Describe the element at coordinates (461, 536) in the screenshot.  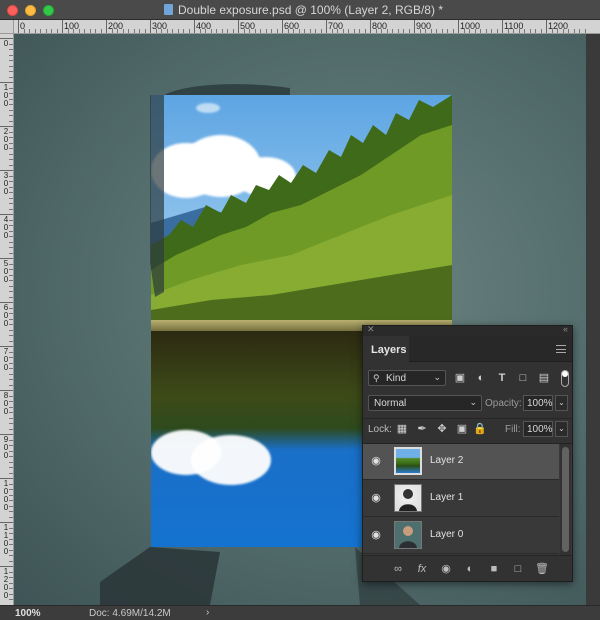
I see `layer-row-layer-0: ◉ Layer 0` at that location.